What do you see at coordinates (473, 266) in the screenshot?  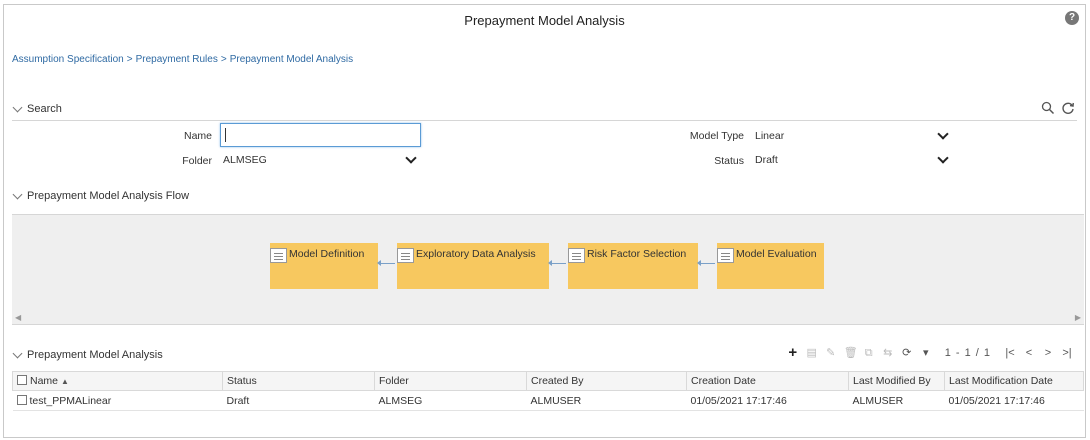 I see `flow-step-exploratory-data-analysis: Exploratory Data Analysis` at bounding box center [473, 266].